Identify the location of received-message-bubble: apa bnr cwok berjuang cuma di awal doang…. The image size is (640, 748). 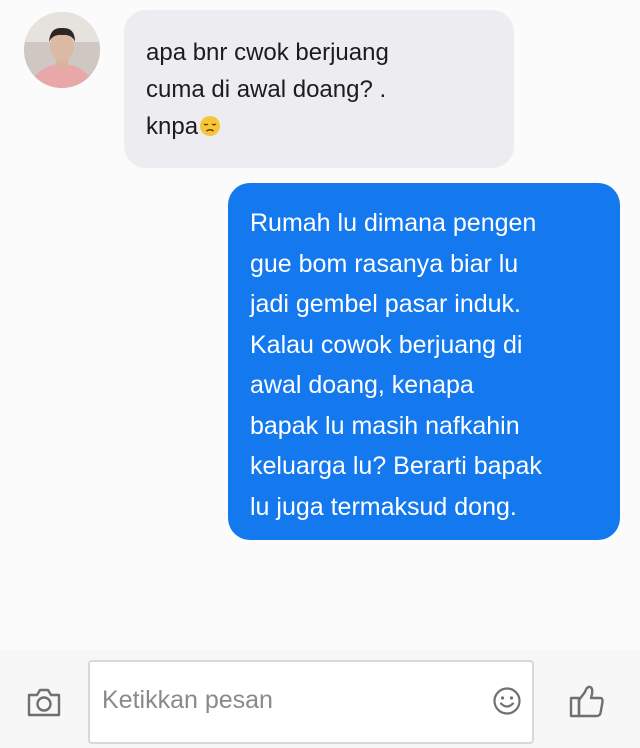
(319, 89).